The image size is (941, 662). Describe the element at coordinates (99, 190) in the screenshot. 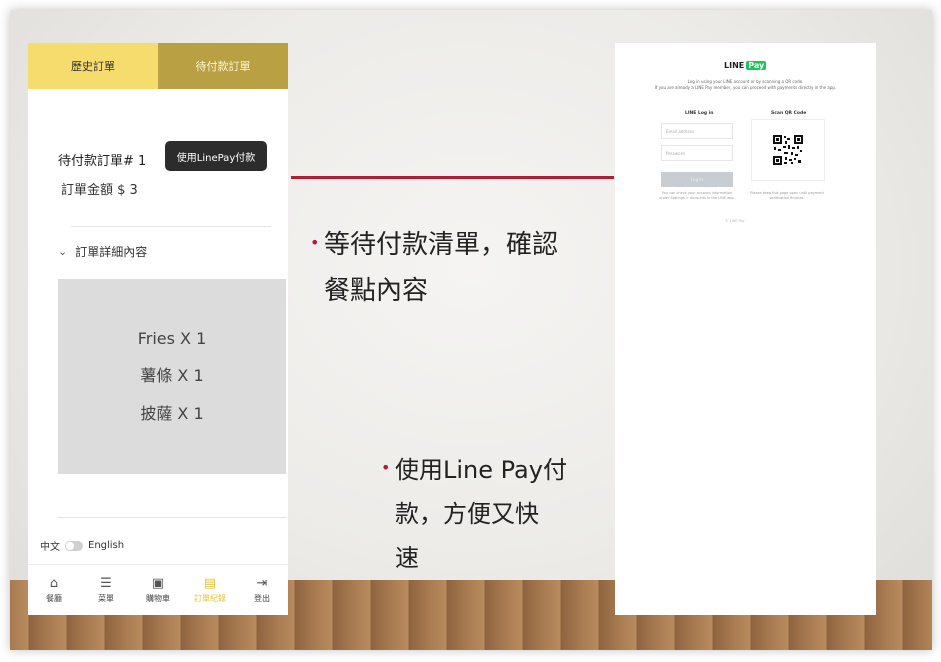

I see `order-amount: 訂單金額 $ 3` at that location.